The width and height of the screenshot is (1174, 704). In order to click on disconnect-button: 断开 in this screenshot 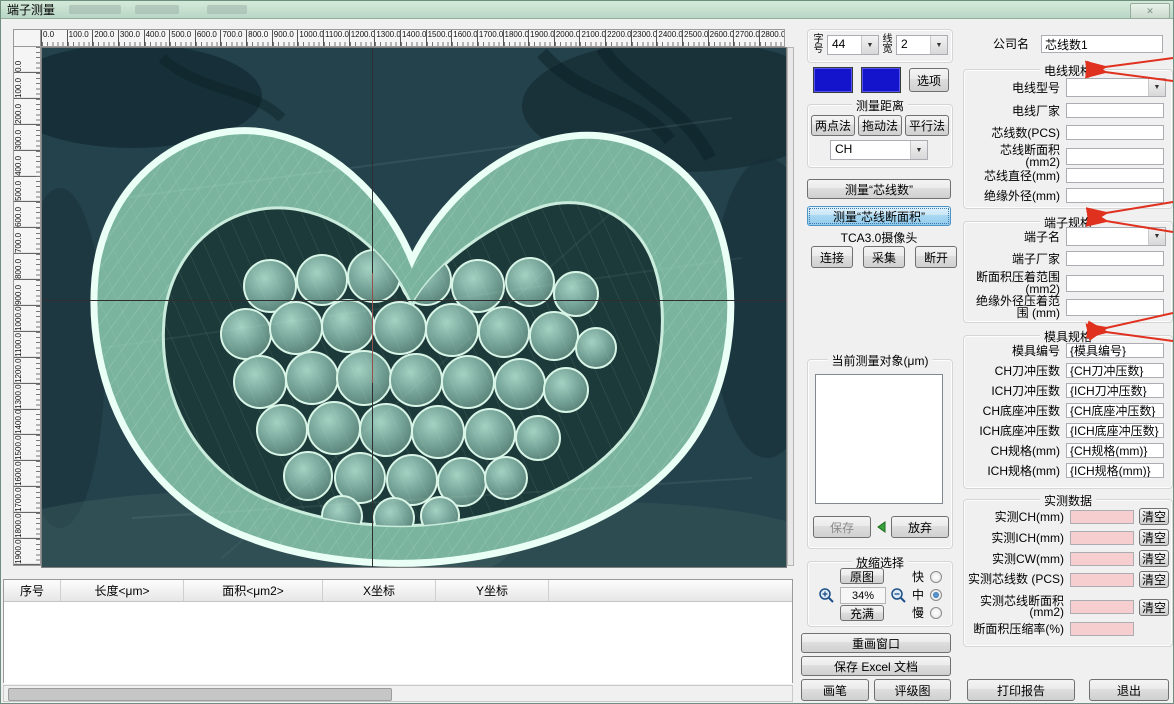, I will do `click(936, 257)`.